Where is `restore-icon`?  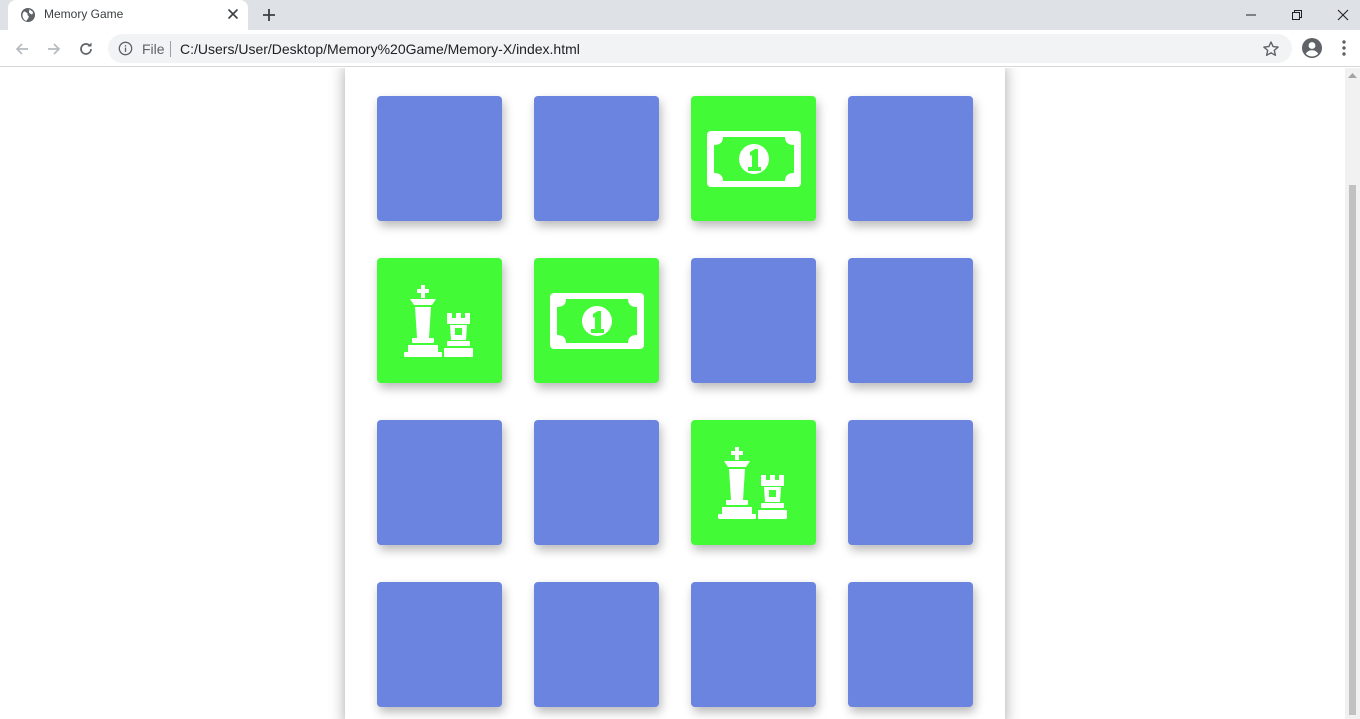
restore-icon is located at coordinates (1297, 15).